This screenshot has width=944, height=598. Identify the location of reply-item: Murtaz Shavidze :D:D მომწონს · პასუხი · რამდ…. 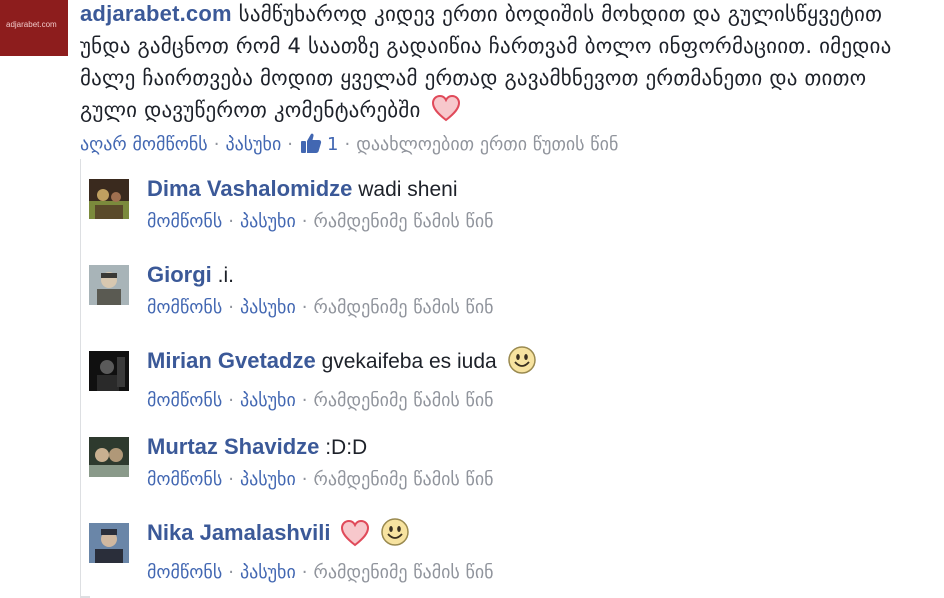
(509, 467).